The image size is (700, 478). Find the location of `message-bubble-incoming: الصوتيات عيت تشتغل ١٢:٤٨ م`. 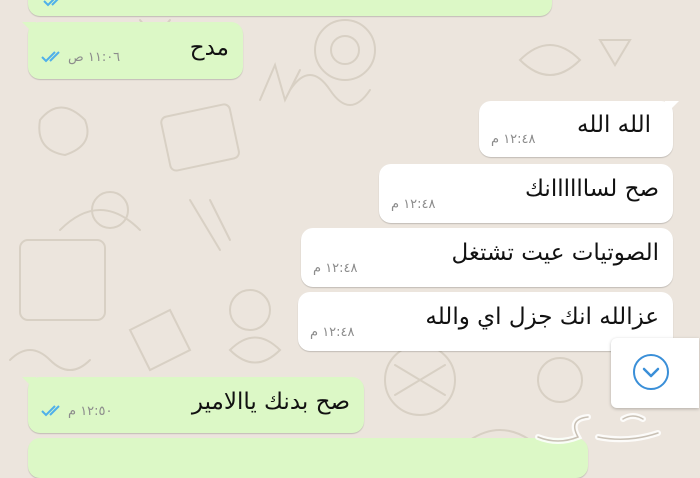

message-bubble-incoming: الصوتيات عيت تشتغل ١٢:٤٨ م is located at coordinates (487, 257).